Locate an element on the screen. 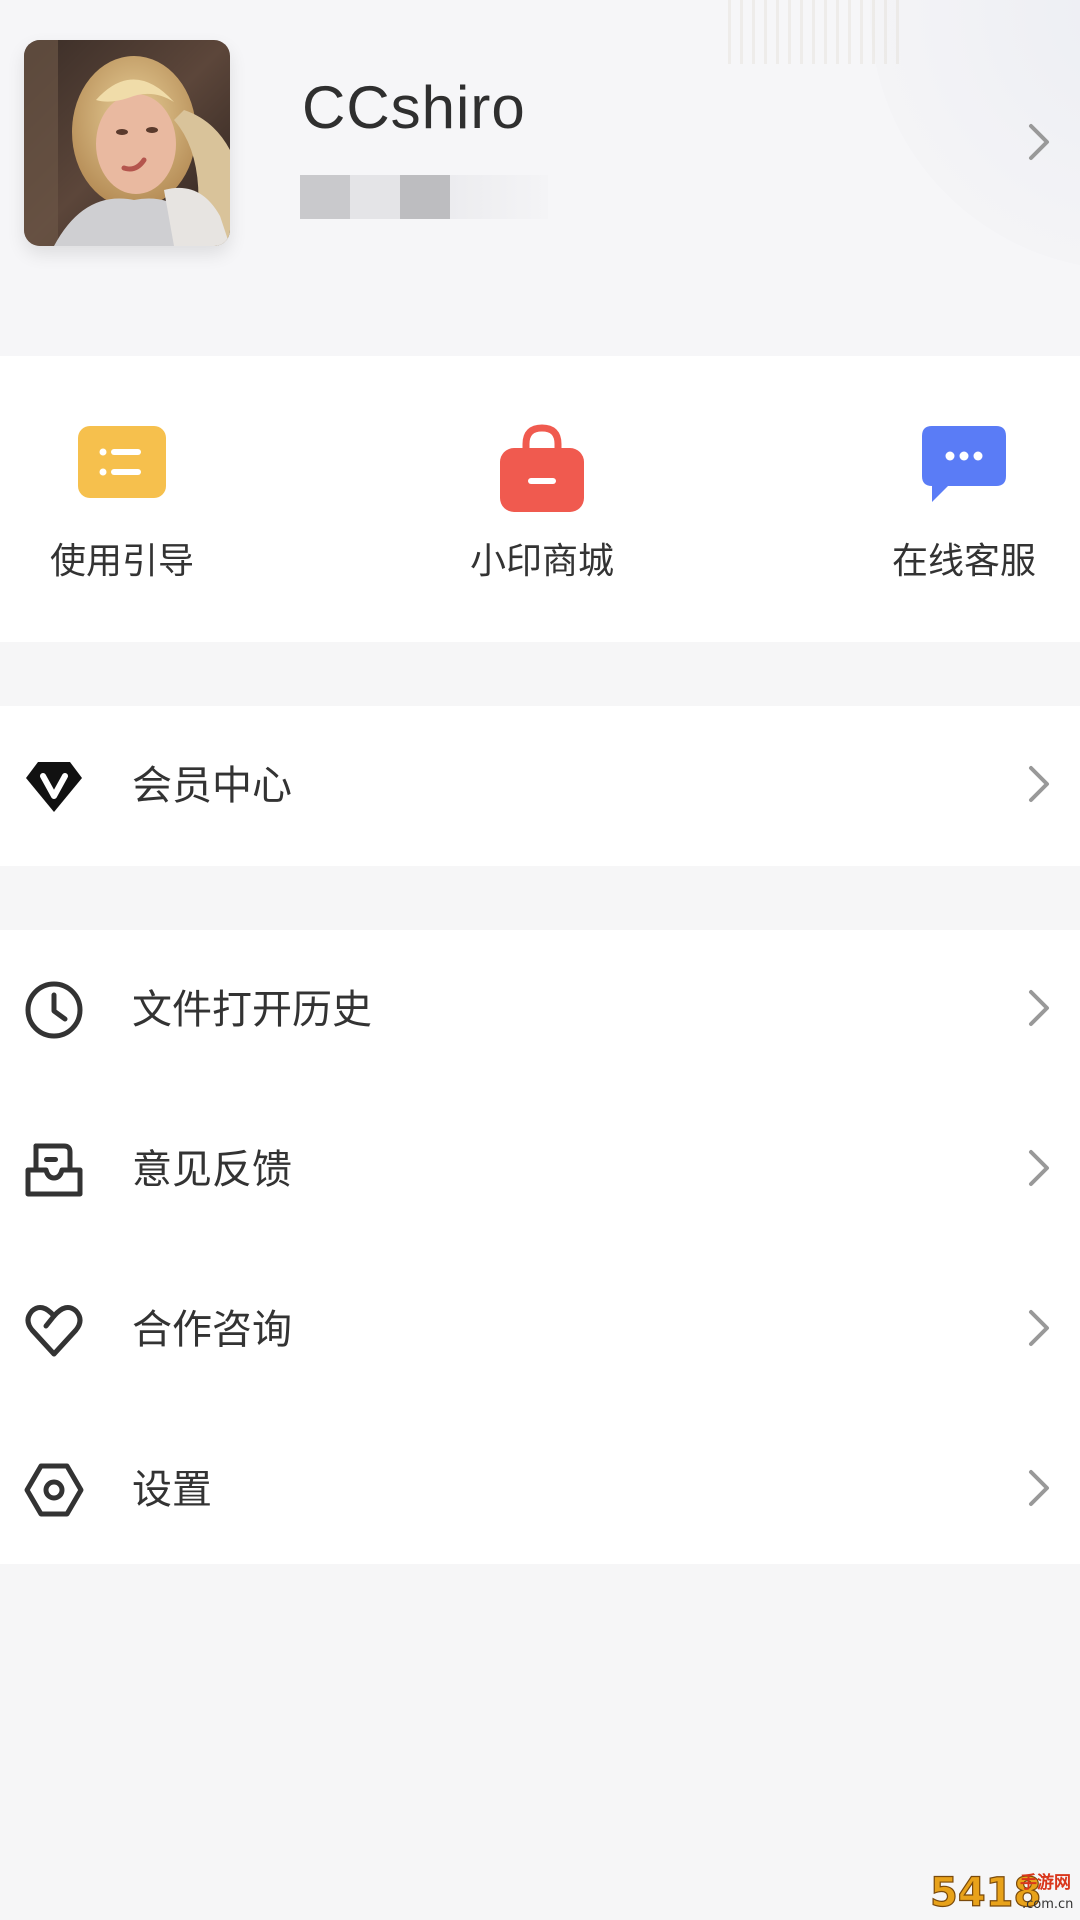  clock-icon is located at coordinates (54, 1010).